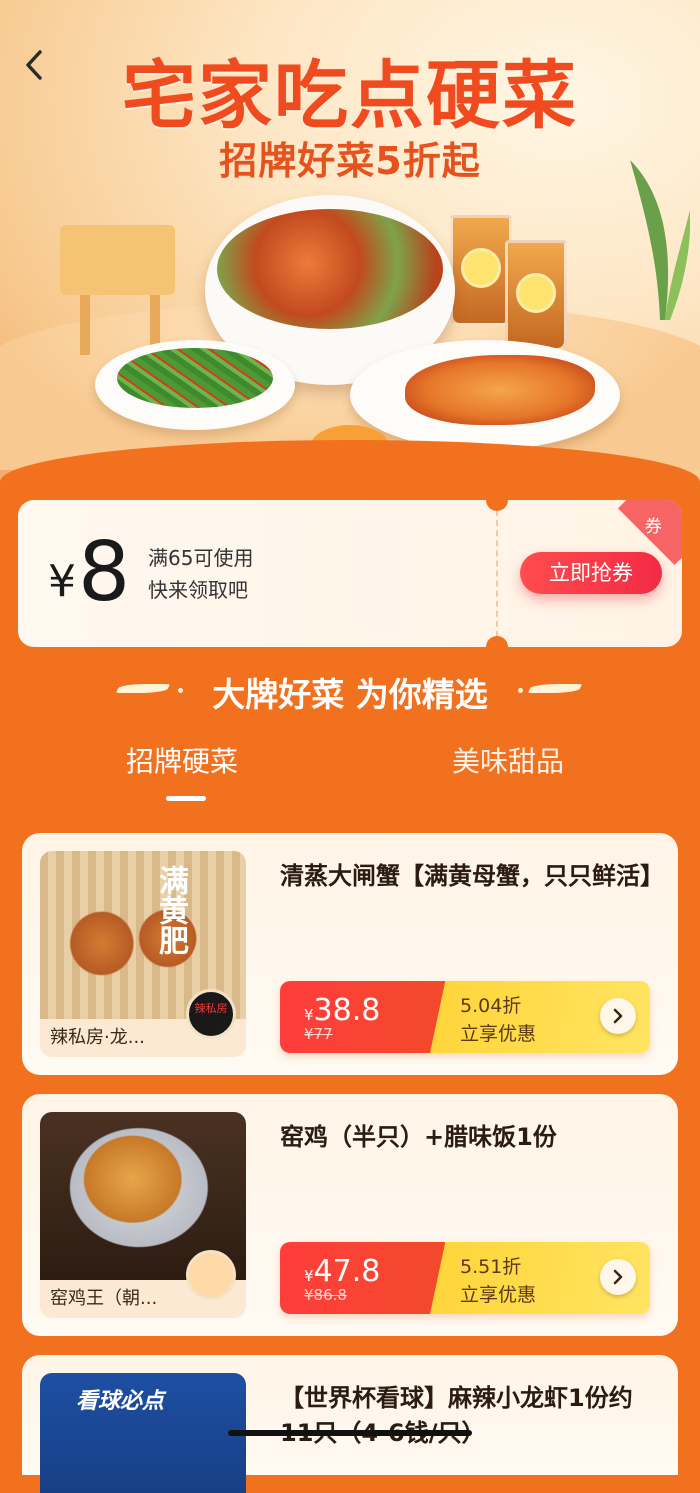 This screenshot has width=700, height=1493. What do you see at coordinates (591, 573) in the screenshot?
I see `grab-coupon-button: 立即抢券` at bounding box center [591, 573].